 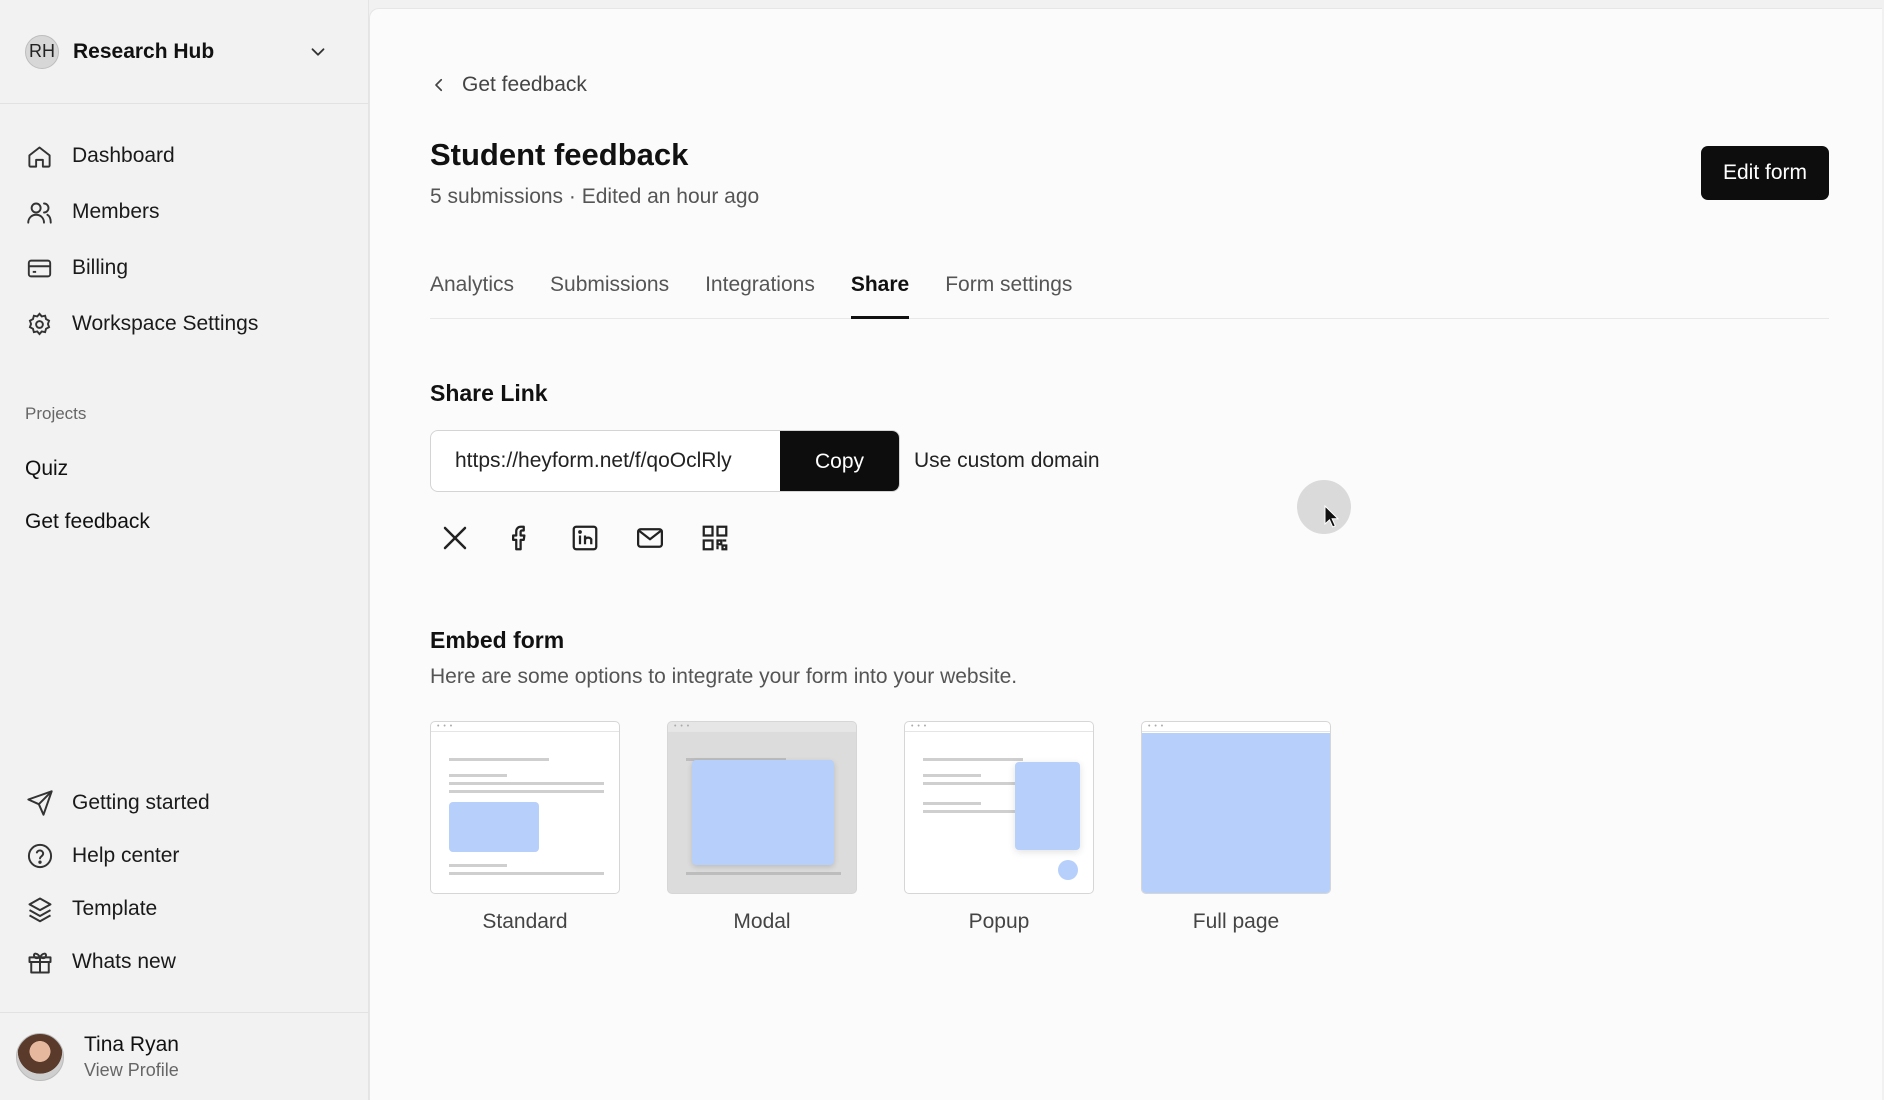 What do you see at coordinates (87, 468) in the screenshot?
I see `project-item-quiz: Quiz` at bounding box center [87, 468].